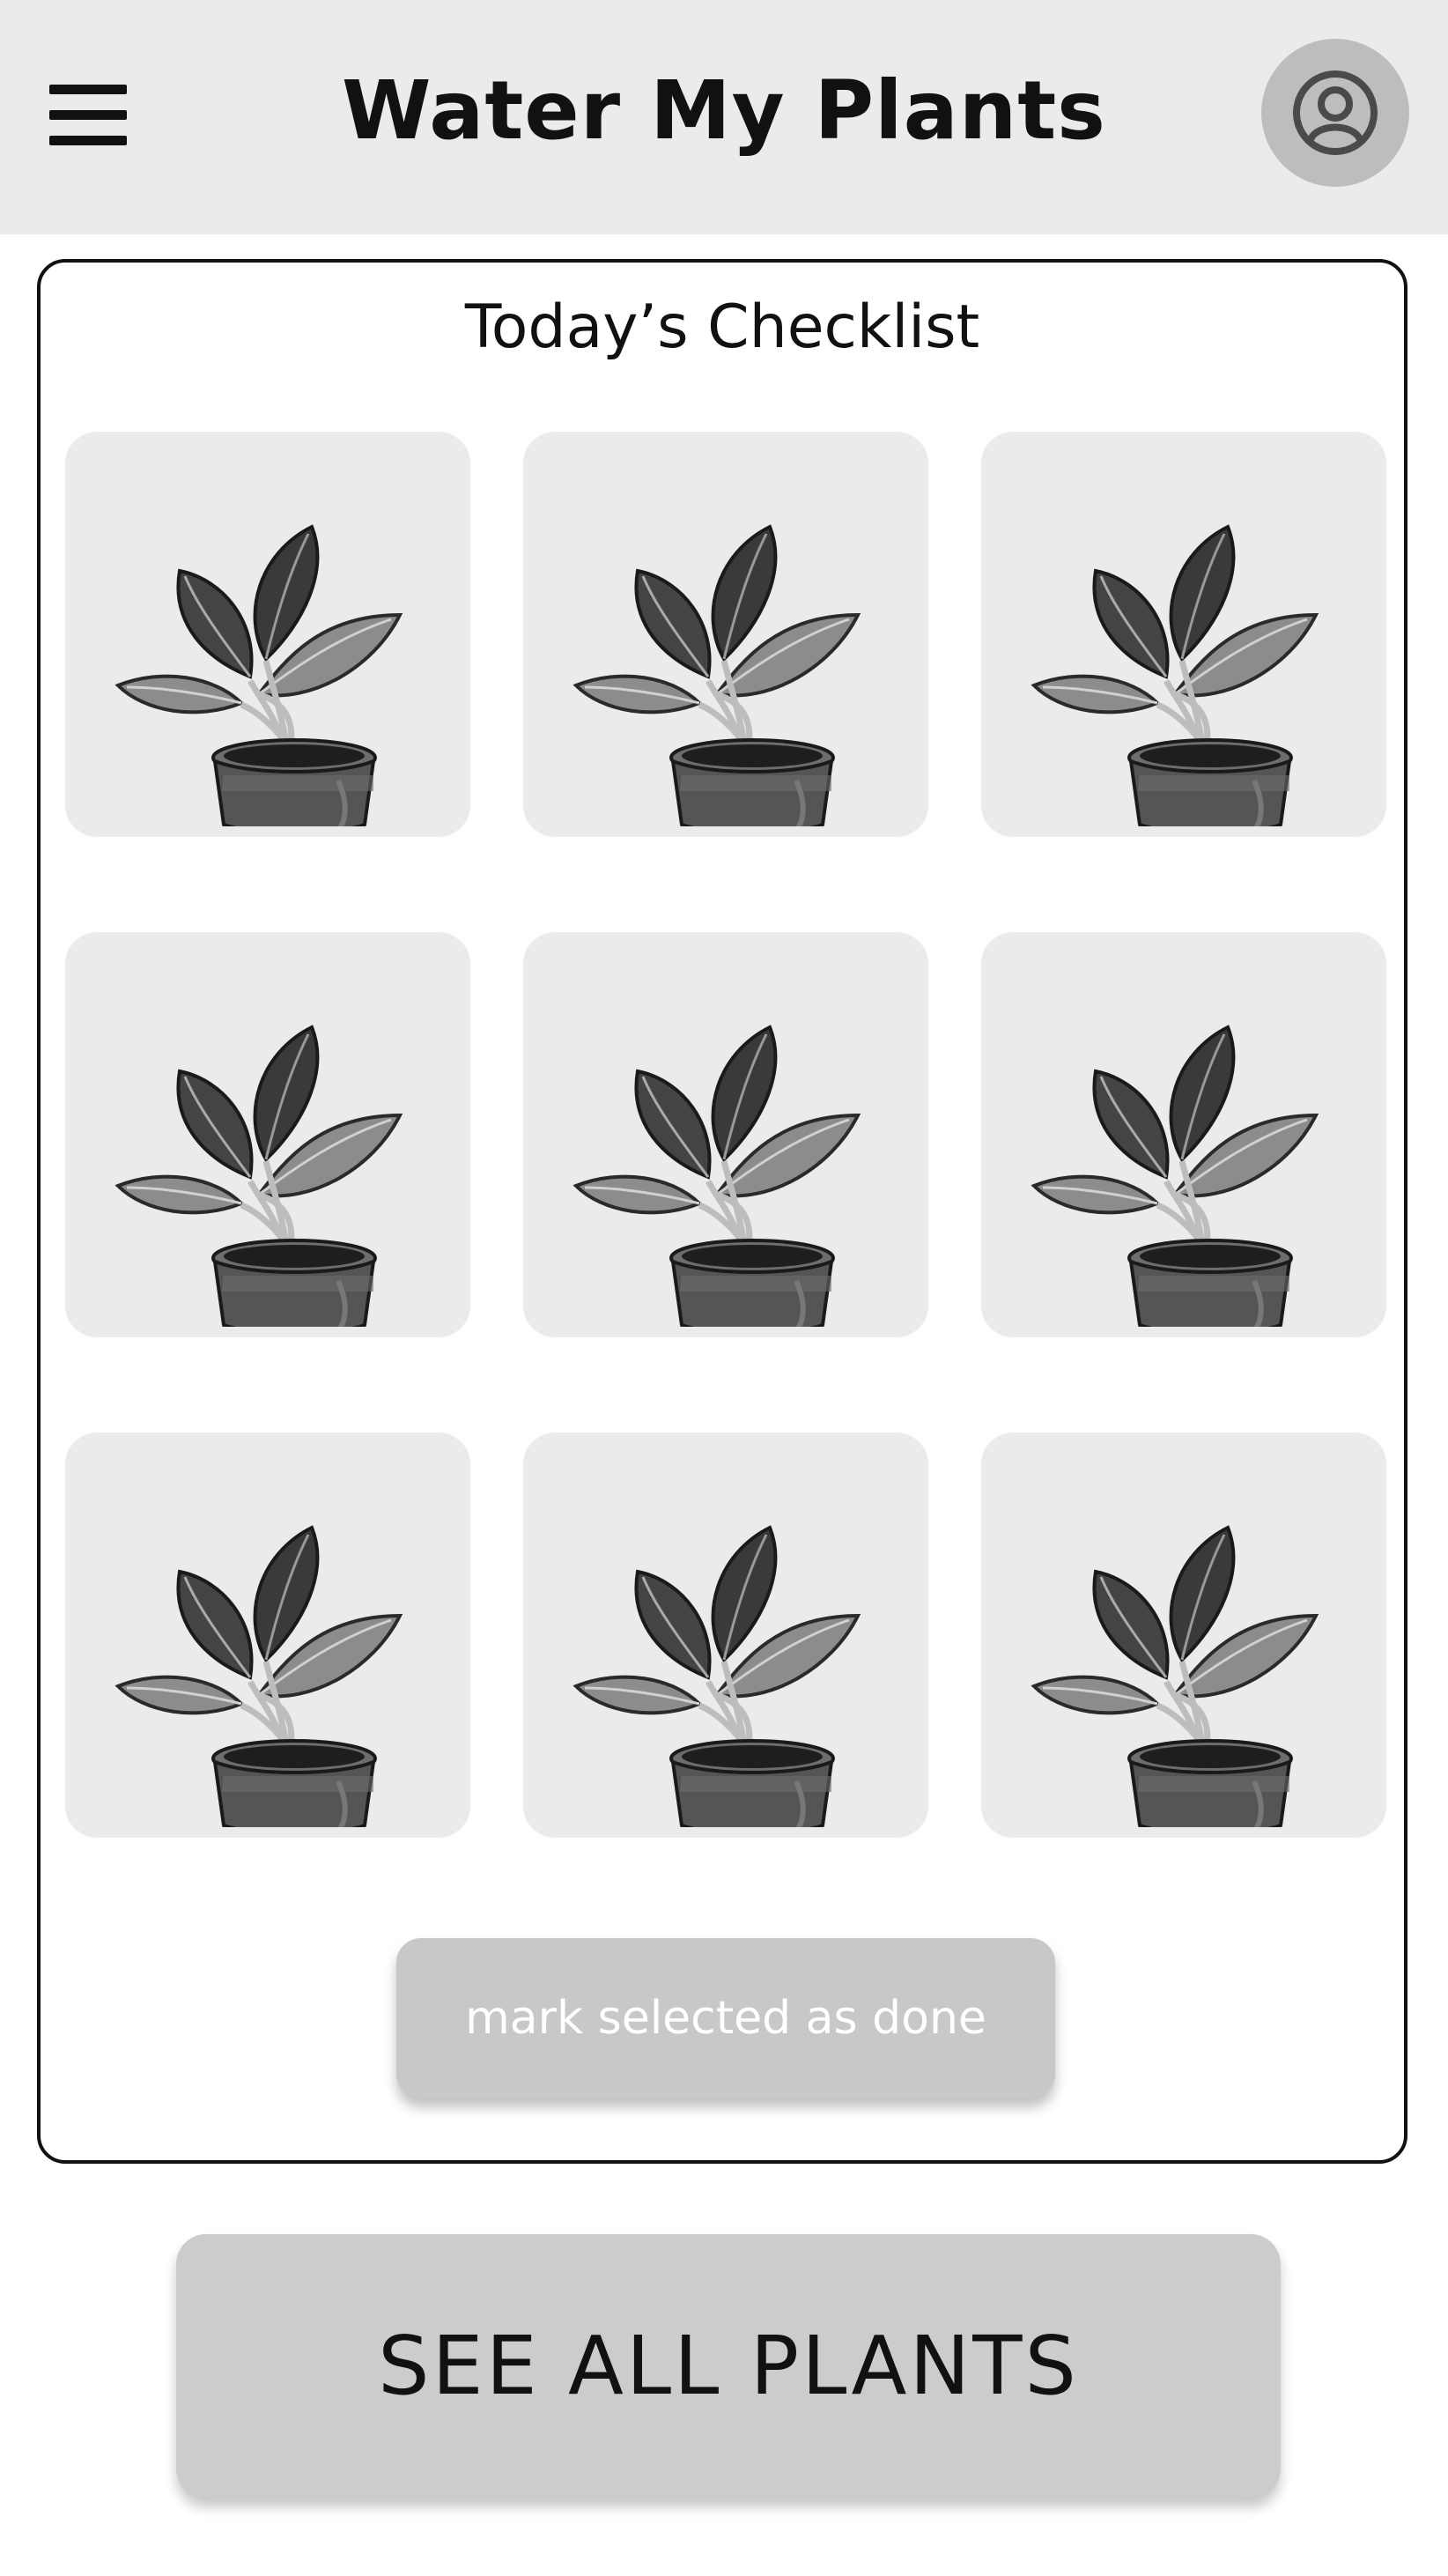 This screenshot has width=1448, height=2576. I want to click on profile-button, so click(1335, 113).